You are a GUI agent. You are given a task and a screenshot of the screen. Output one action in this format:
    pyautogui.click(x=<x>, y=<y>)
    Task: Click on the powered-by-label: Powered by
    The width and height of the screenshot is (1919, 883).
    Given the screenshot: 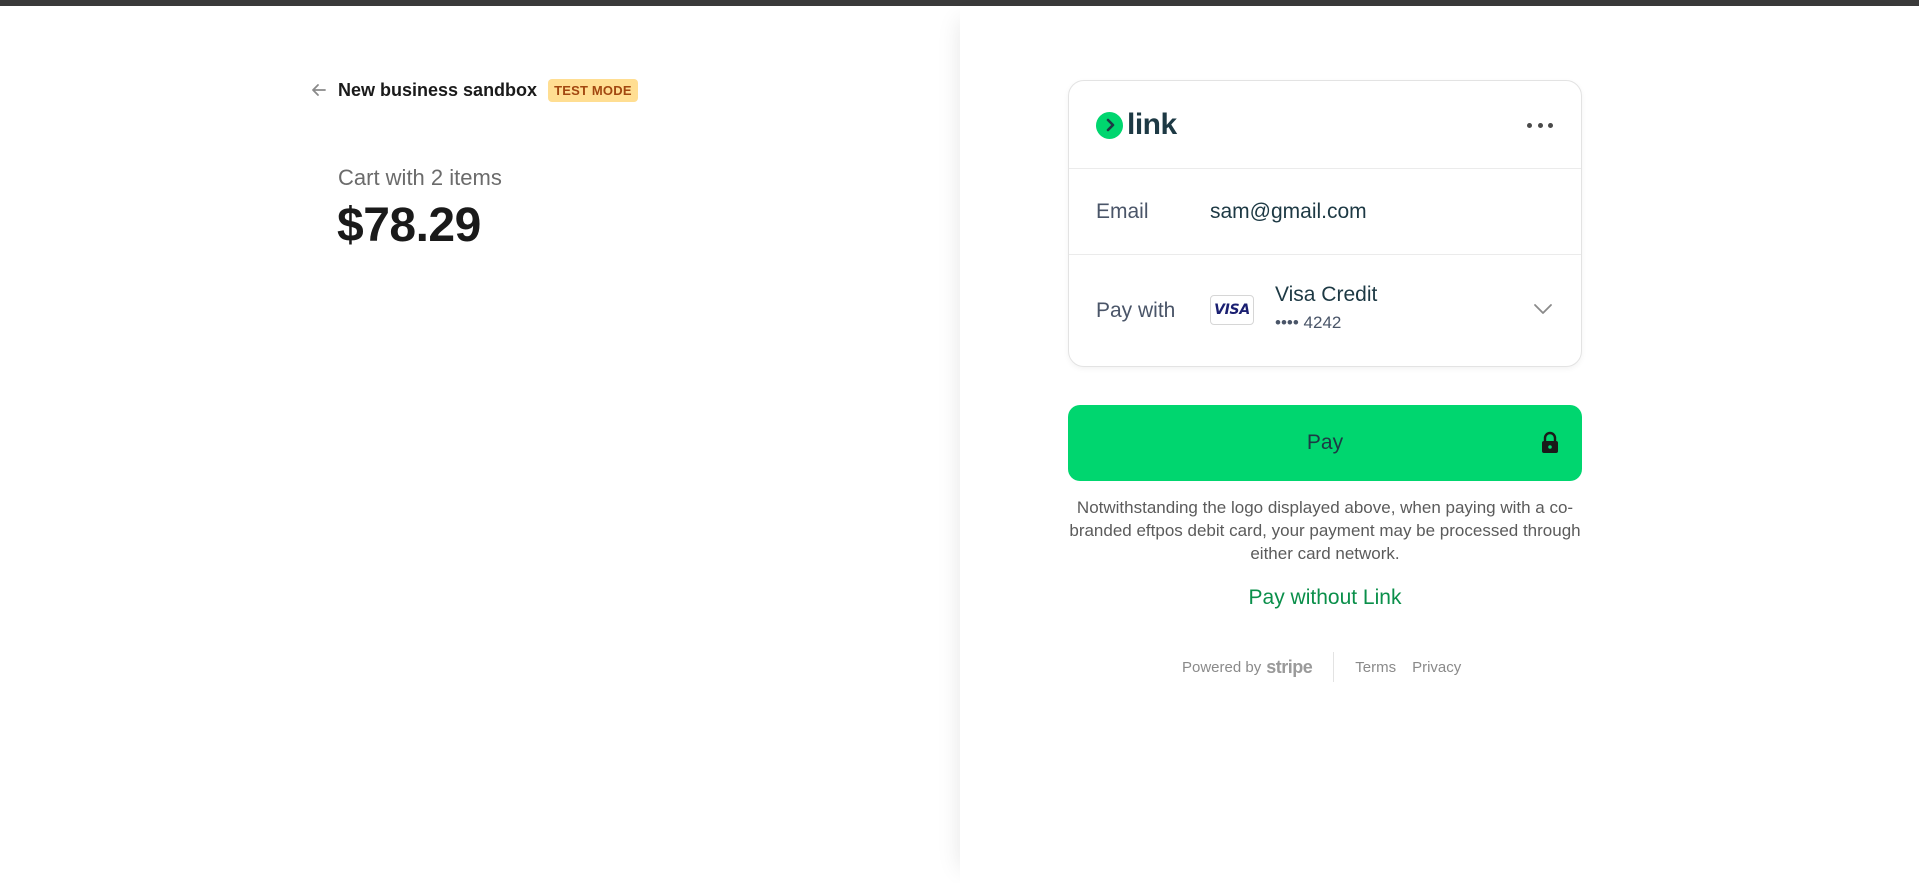 What is the action you would take?
    pyautogui.click(x=1222, y=667)
    